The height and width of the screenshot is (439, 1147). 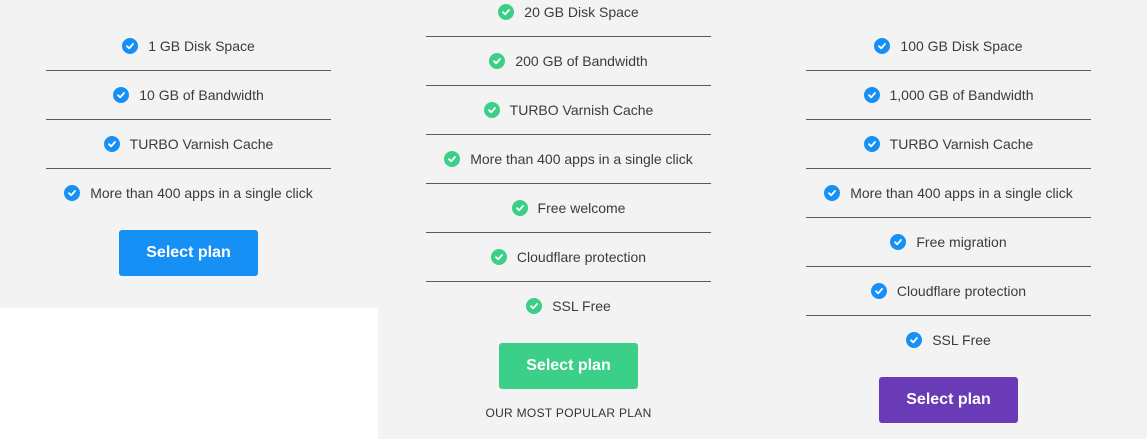 I want to click on feature-label: Free migration, so click(x=961, y=242).